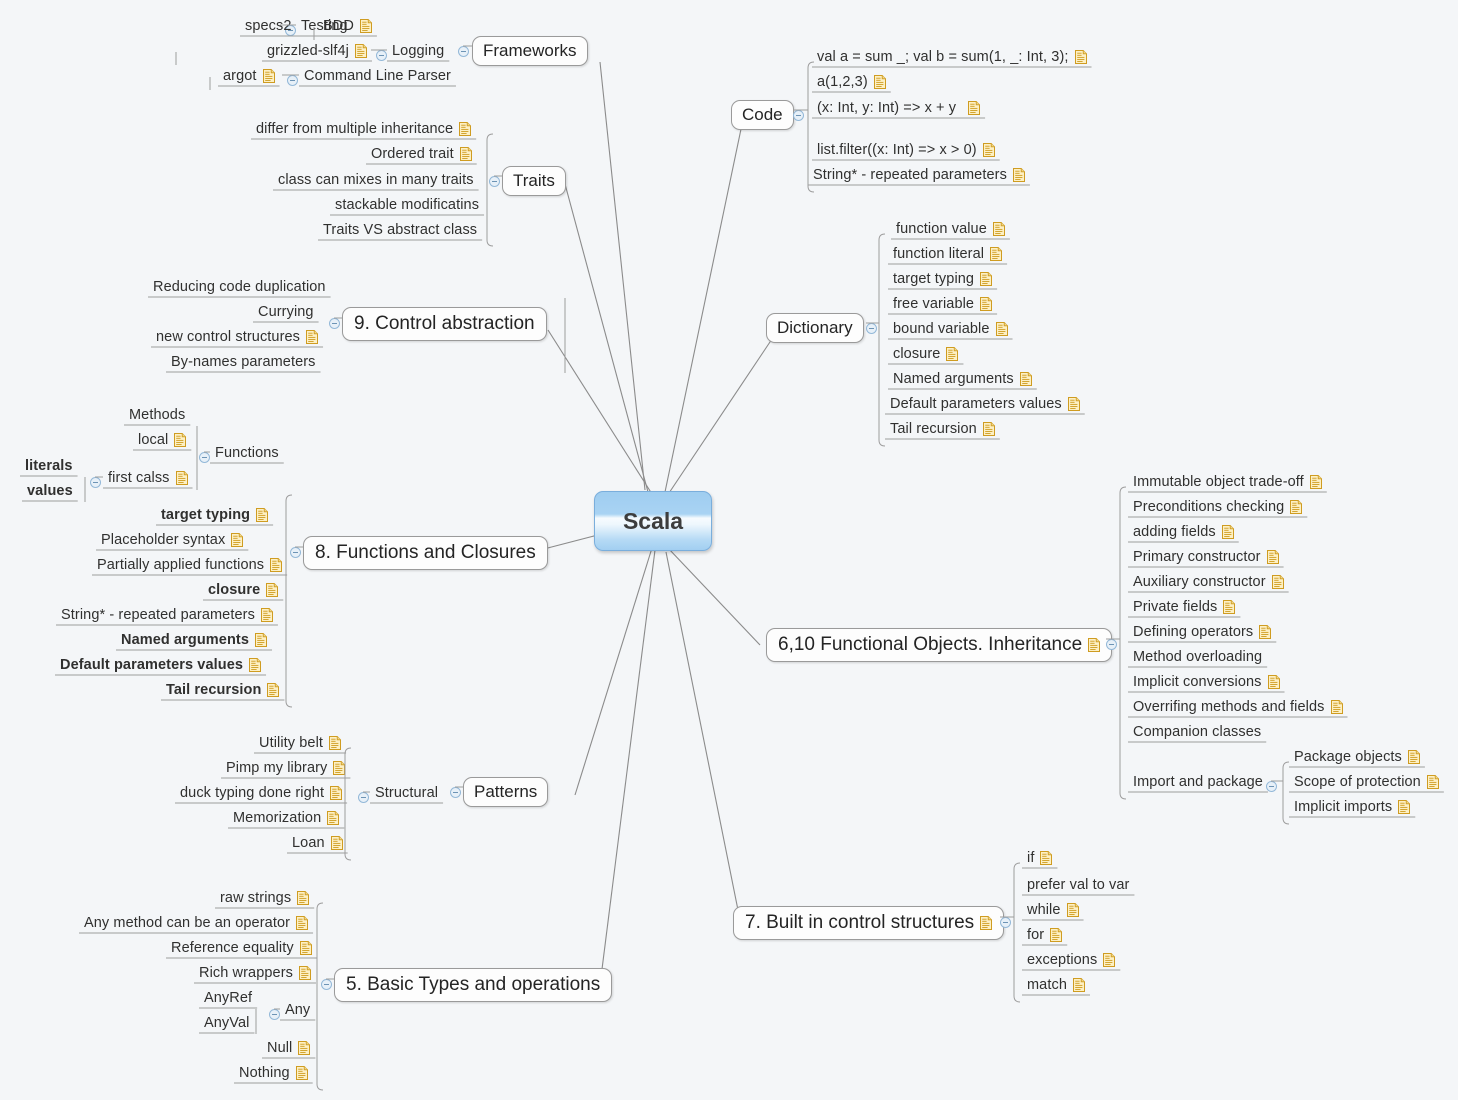 The width and height of the screenshot is (1458, 1100). Describe the element at coordinates (530, 51) in the screenshot. I see `branch-node-frameworks: Frameworks` at that location.